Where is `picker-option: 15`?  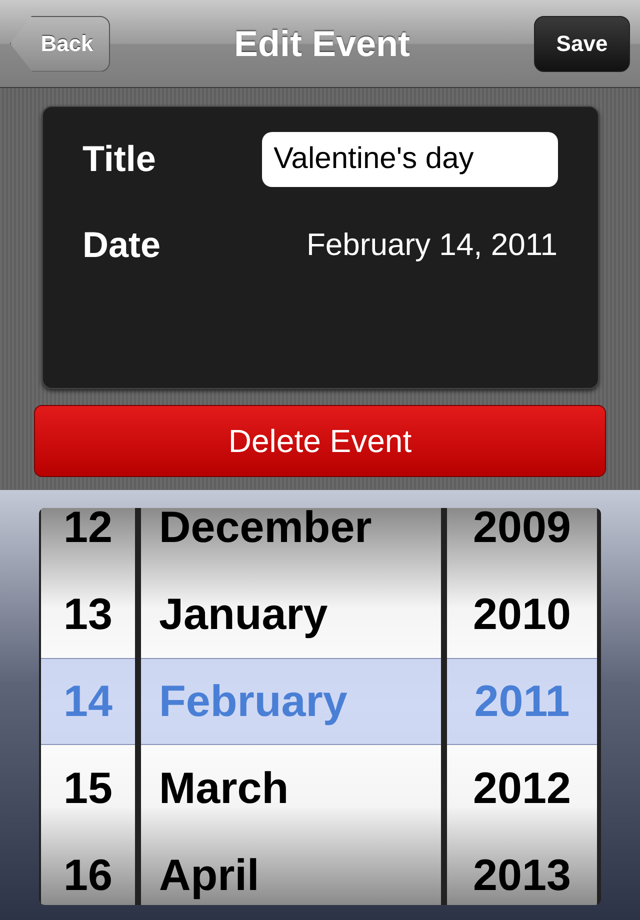 picker-option: 15 is located at coordinates (88, 788).